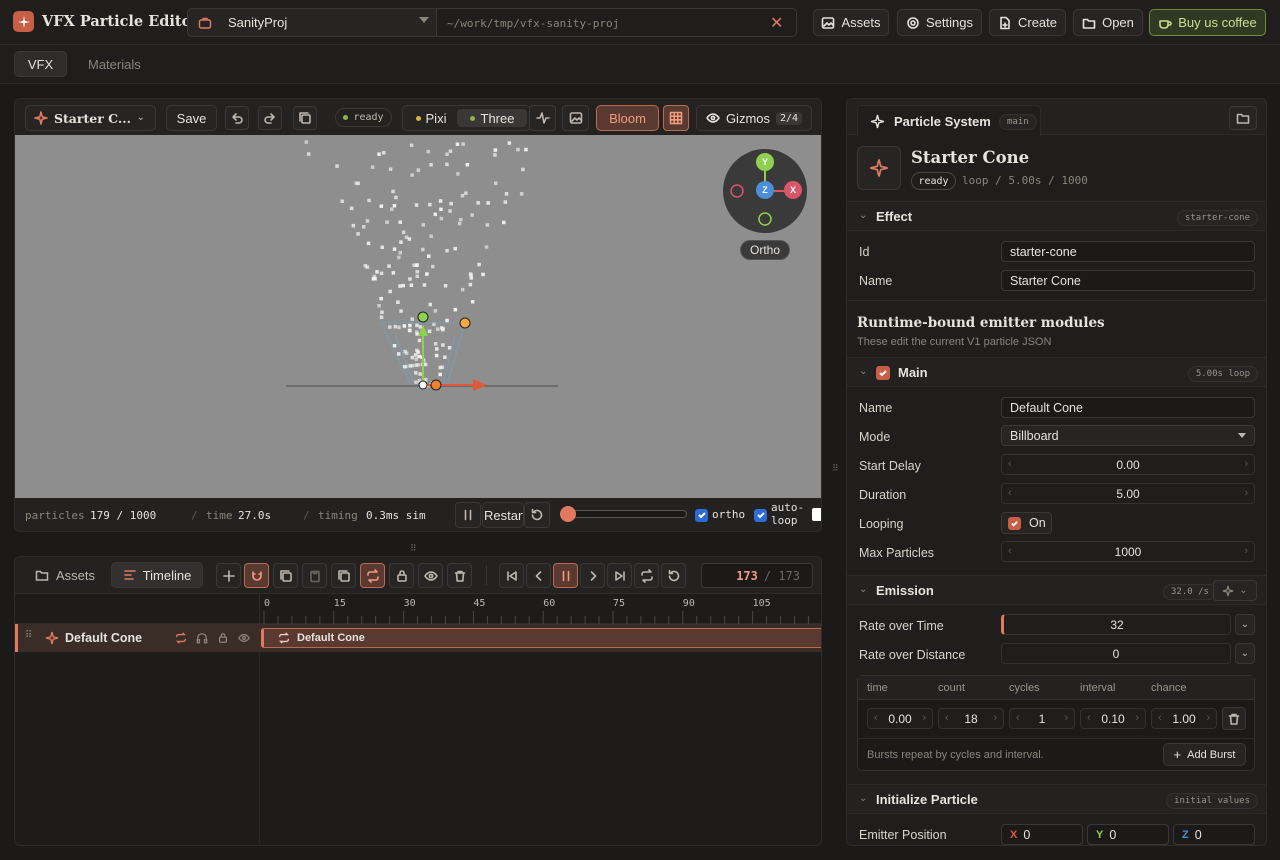 This screenshot has height=860, width=1280. I want to click on burst-interval-stepper: ‹ 0.10 ›, so click(1113, 718).